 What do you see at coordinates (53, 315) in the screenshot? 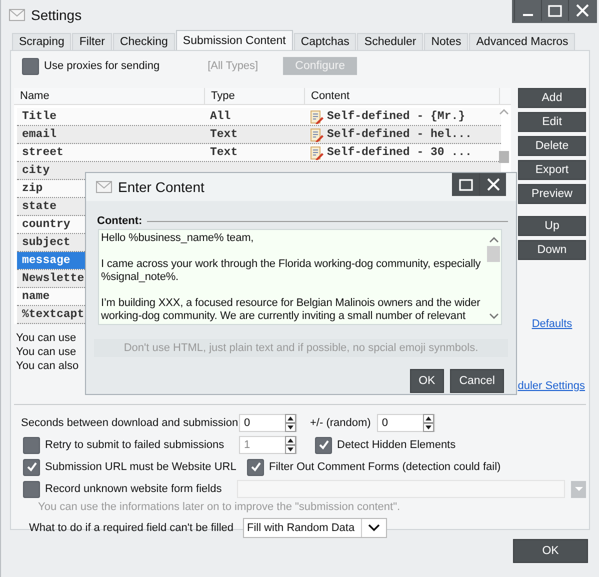
I see `table-cell-text: %textcapt` at bounding box center [53, 315].